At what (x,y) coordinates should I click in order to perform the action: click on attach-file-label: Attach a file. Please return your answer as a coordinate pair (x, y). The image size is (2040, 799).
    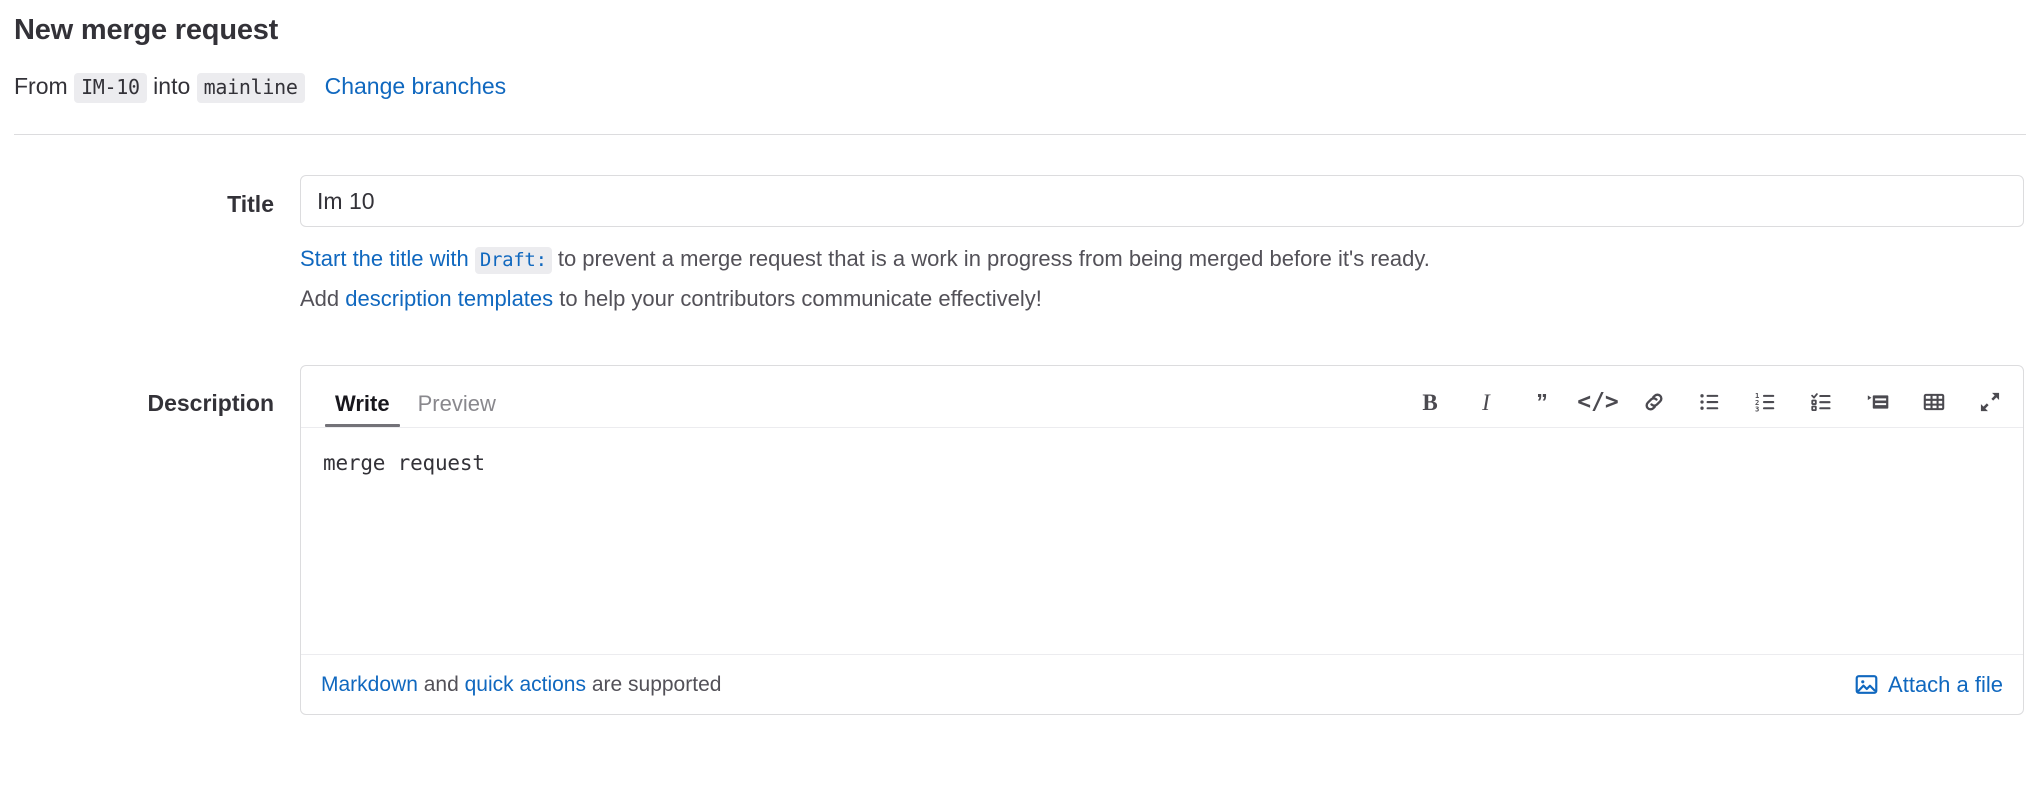
    Looking at the image, I should click on (1945, 684).